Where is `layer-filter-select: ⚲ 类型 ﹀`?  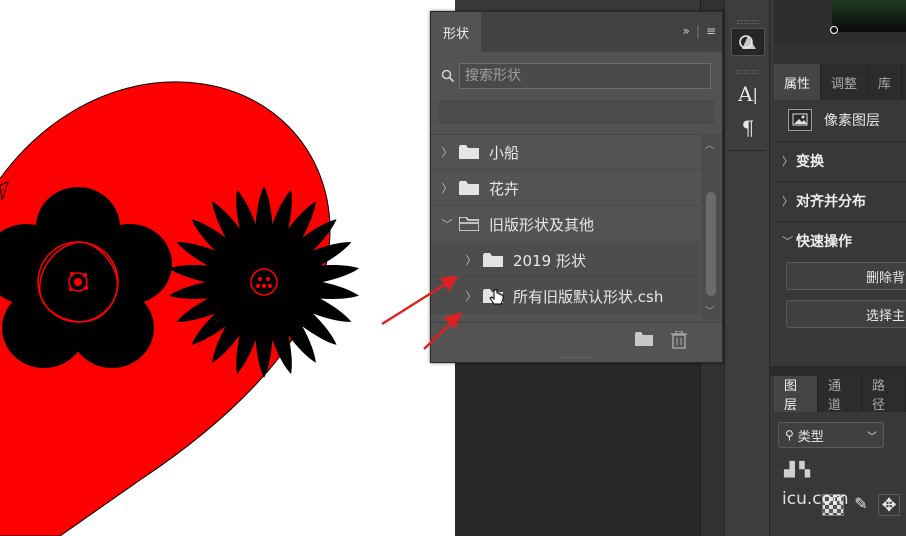
layer-filter-select: ⚲ 类型 ﹀ is located at coordinates (831, 435).